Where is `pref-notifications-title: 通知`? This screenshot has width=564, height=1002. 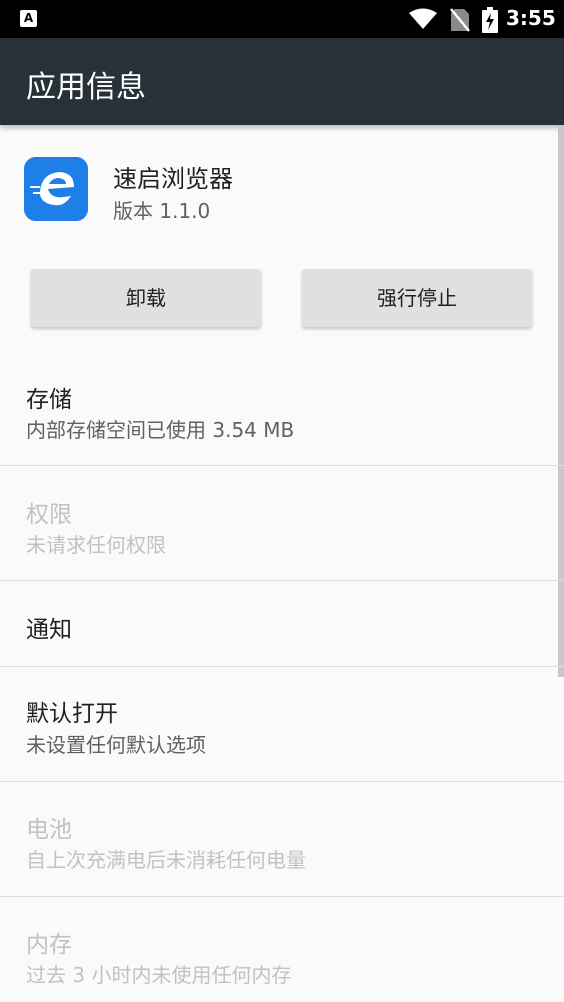 pref-notifications-title: 通知 is located at coordinates (49, 630).